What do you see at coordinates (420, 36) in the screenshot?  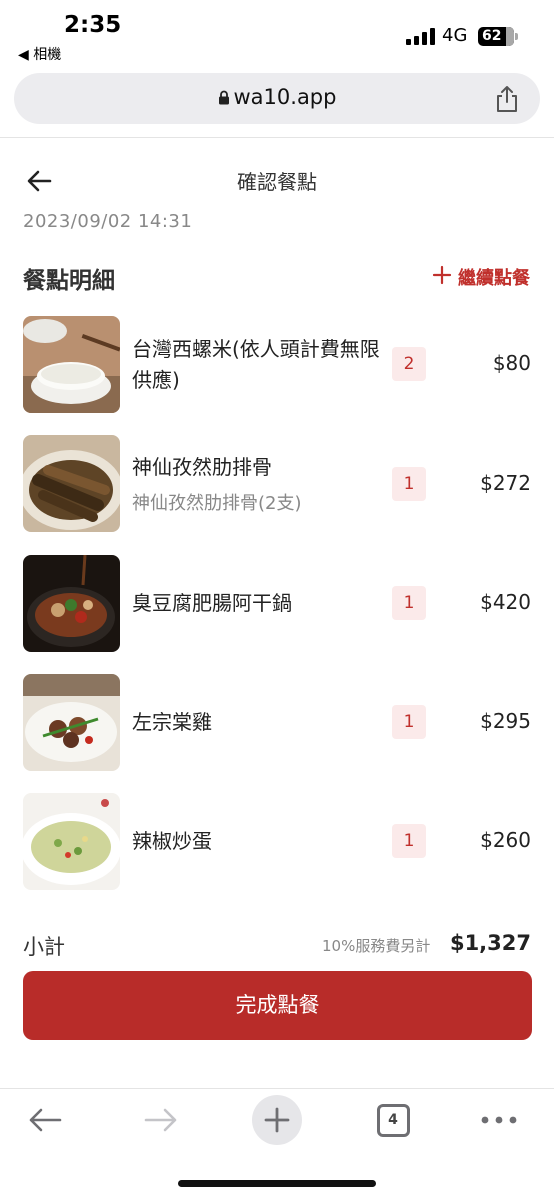 I see `cellular-signal-icon` at bounding box center [420, 36].